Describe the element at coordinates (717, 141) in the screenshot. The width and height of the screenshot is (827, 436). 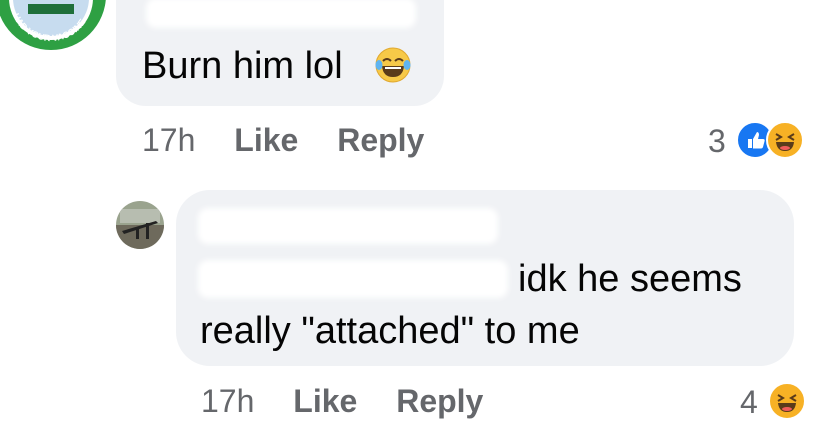
I see `reaction-count: 3` at that location.